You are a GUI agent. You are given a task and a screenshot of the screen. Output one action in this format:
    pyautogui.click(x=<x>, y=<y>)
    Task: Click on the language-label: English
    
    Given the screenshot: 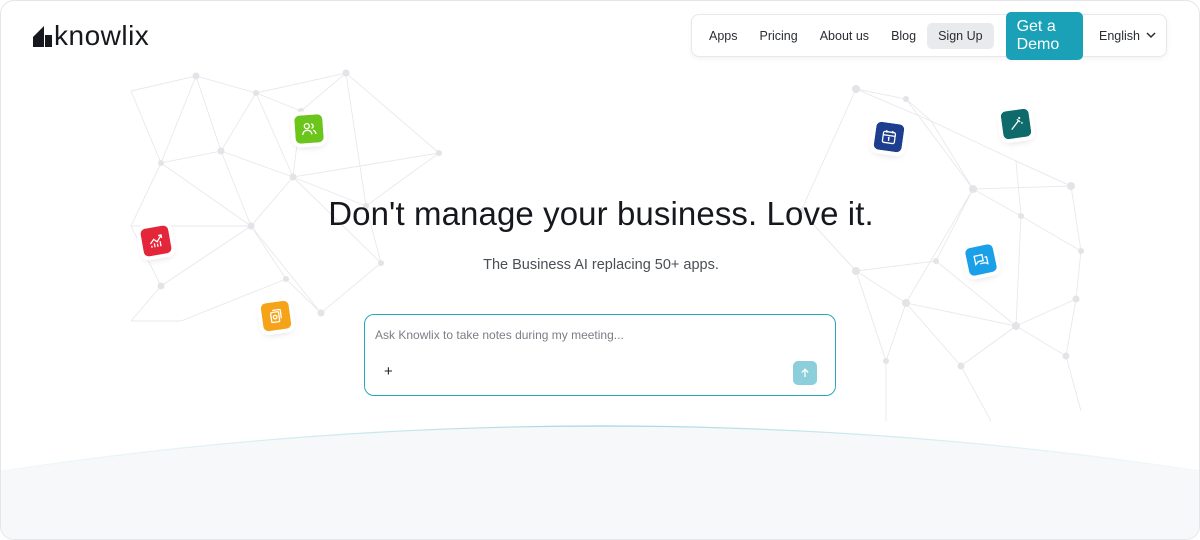 What is the action you would take?
    pyautogui.click(x=1119, y=35)
    